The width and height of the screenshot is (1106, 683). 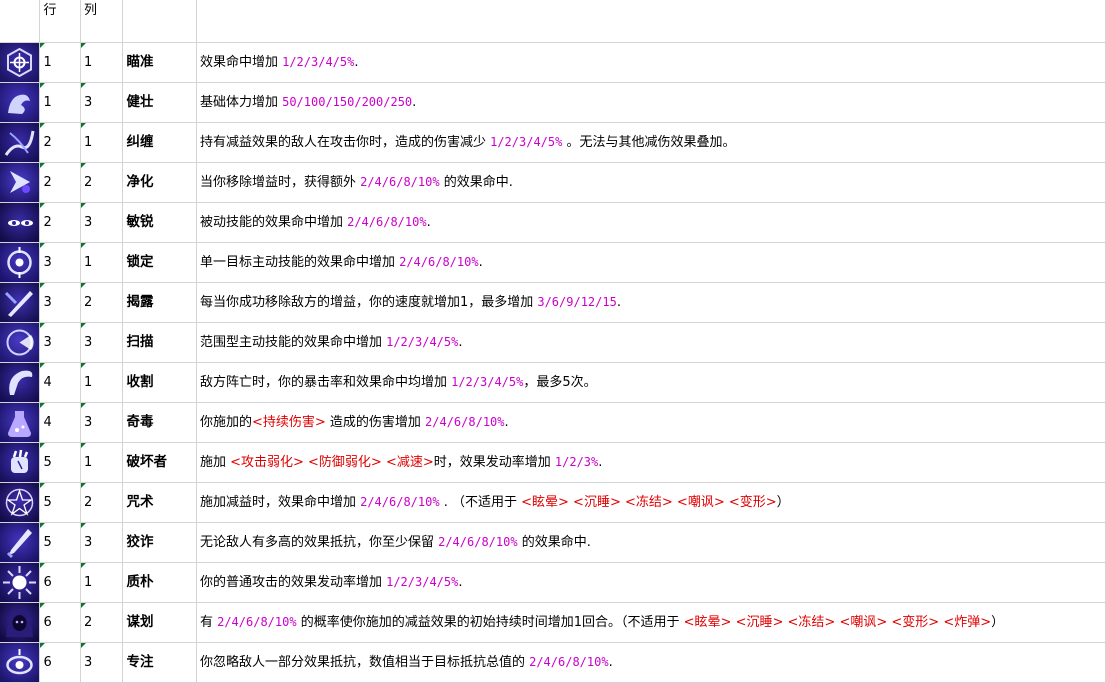 What do you see at coordinates (159, 142) in the screenshot?
I see `mastery-name-cell: 纠缠` at bounding box center [159, 142].